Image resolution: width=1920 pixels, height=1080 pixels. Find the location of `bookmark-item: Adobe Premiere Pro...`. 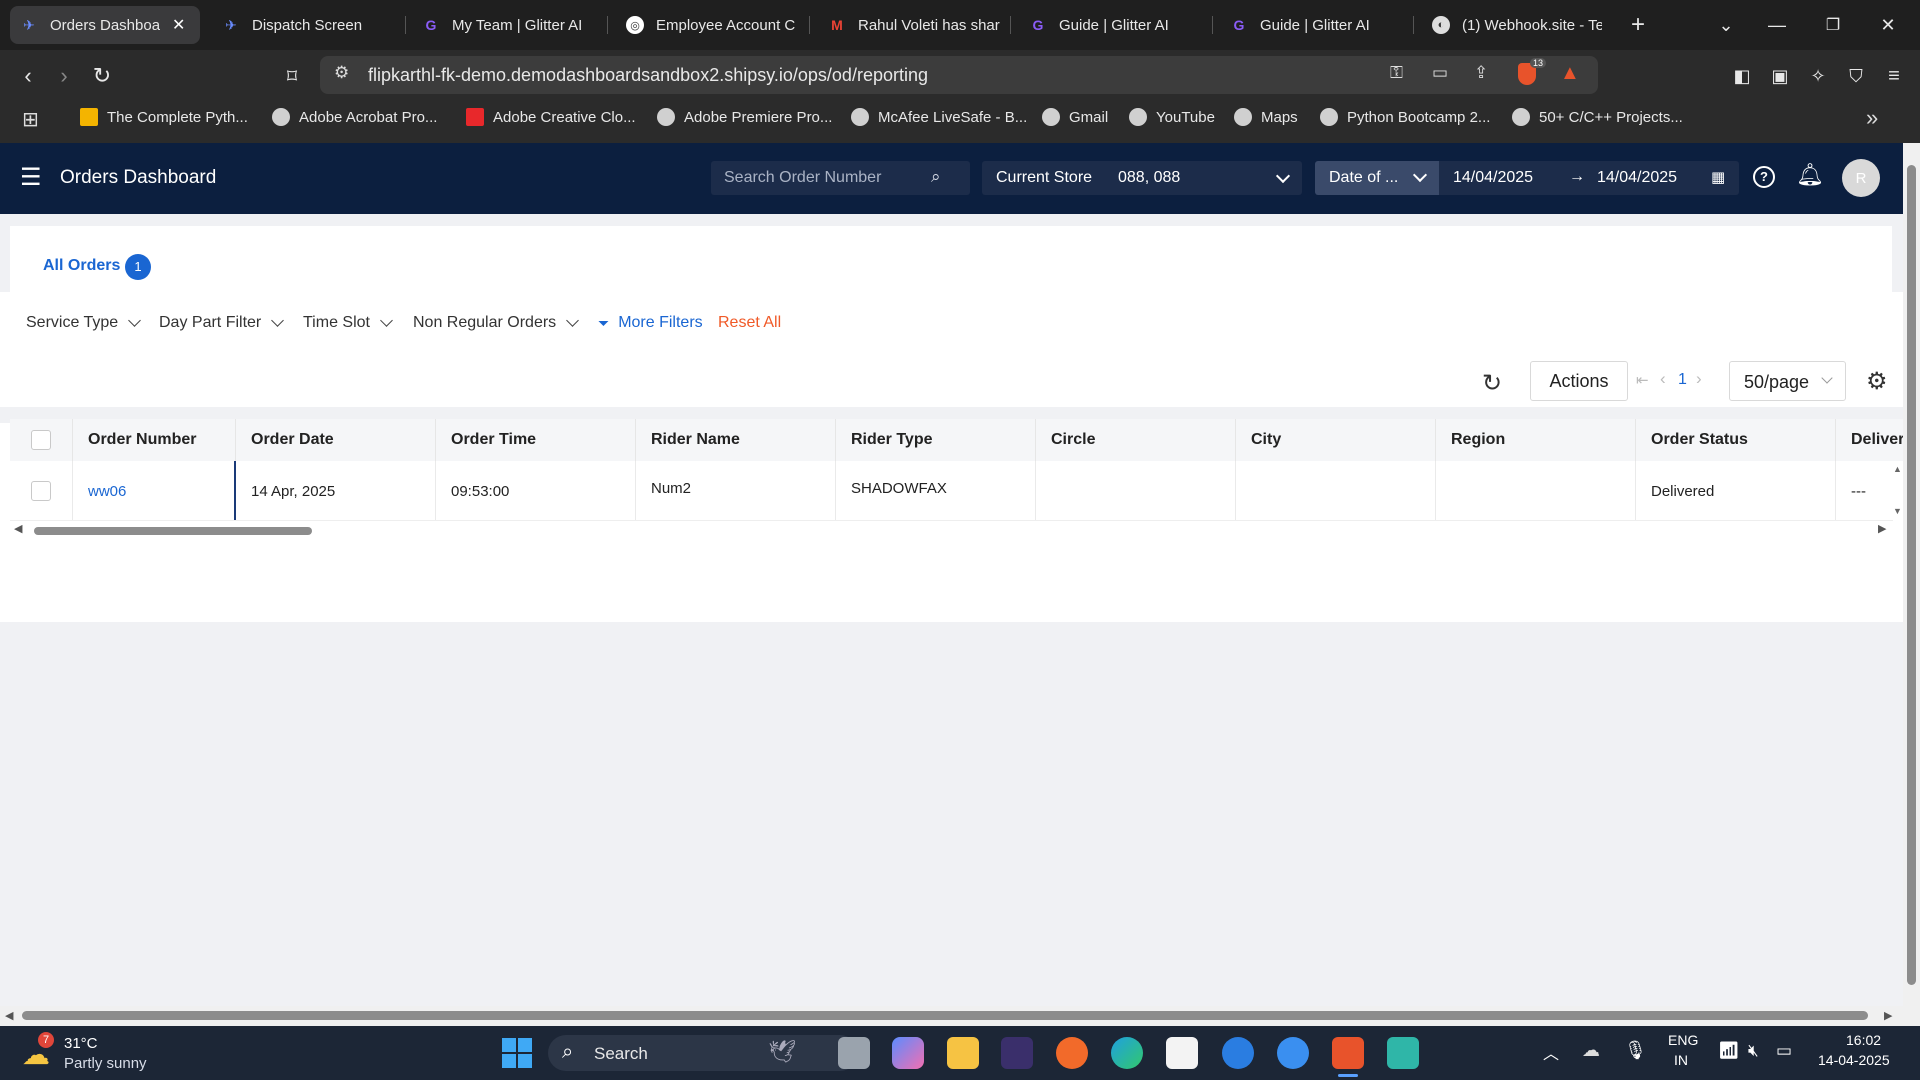

bookmark-item: Adobe Premiere Pro... is located at coordinates (744, 117).